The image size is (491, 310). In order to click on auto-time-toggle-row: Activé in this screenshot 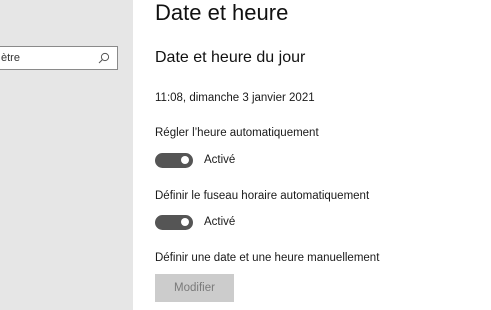, I will do `click(195, 160)`.